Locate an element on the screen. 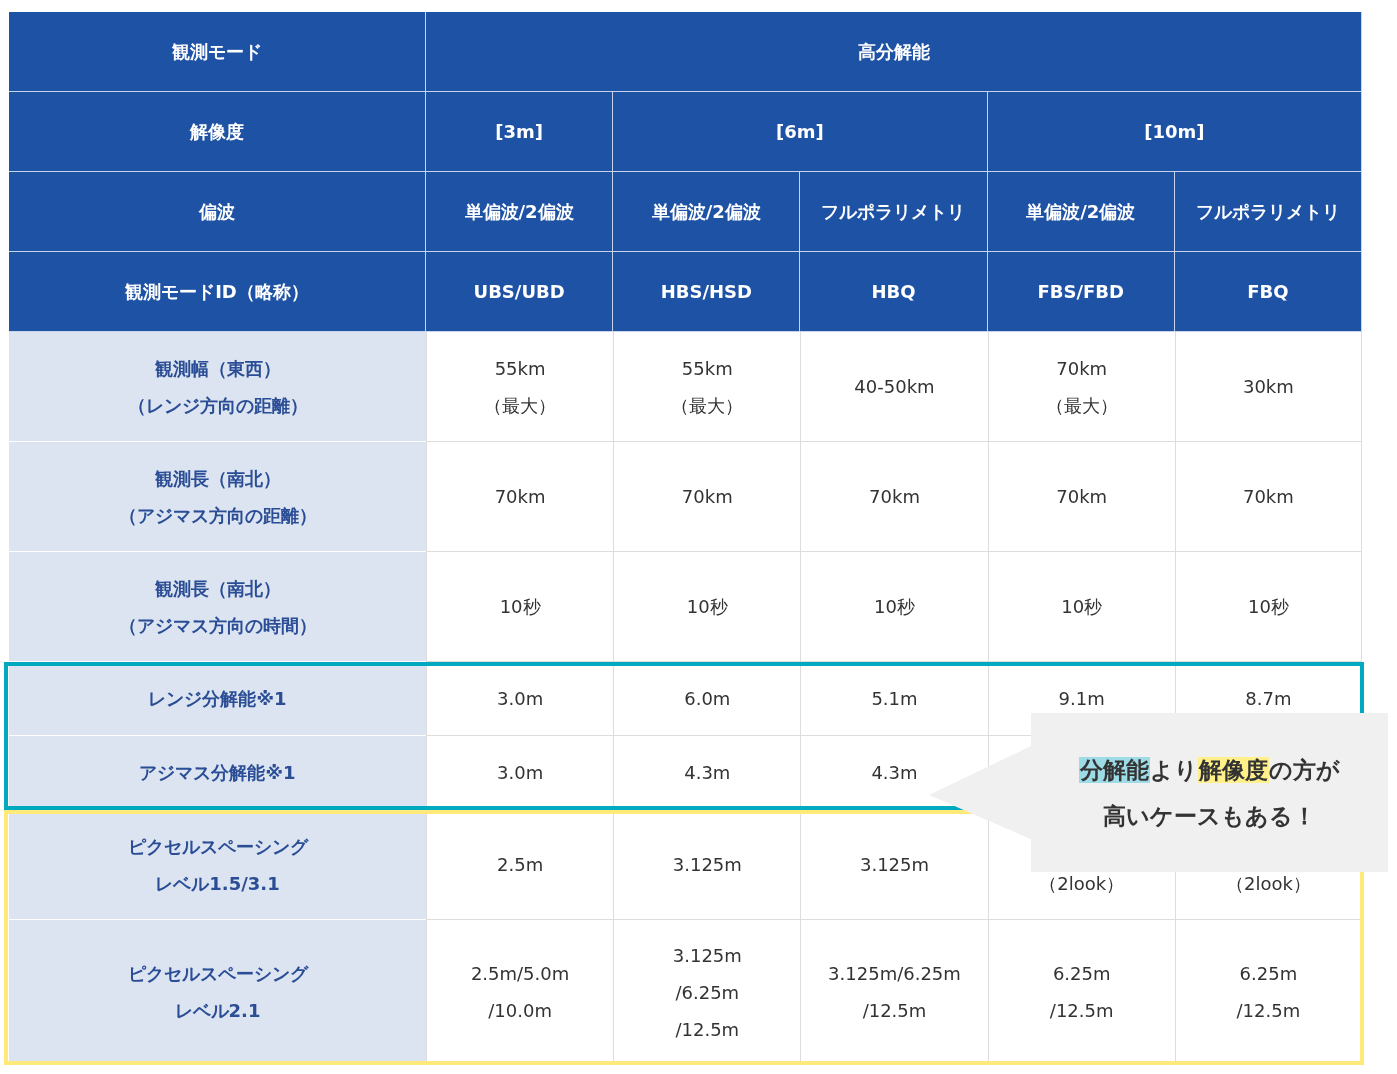 Image resolution: width=1397 pixels, height=1074 pixels. row-label: 観測長（南北） （アジマス方向の時間） is located at coordinates (217, 607).